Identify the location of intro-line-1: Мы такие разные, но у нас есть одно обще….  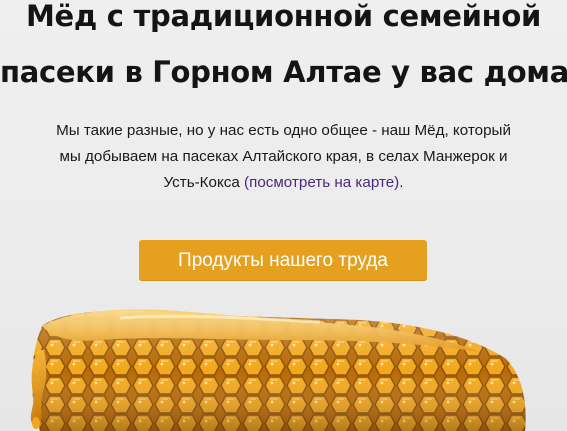
(283, 130).